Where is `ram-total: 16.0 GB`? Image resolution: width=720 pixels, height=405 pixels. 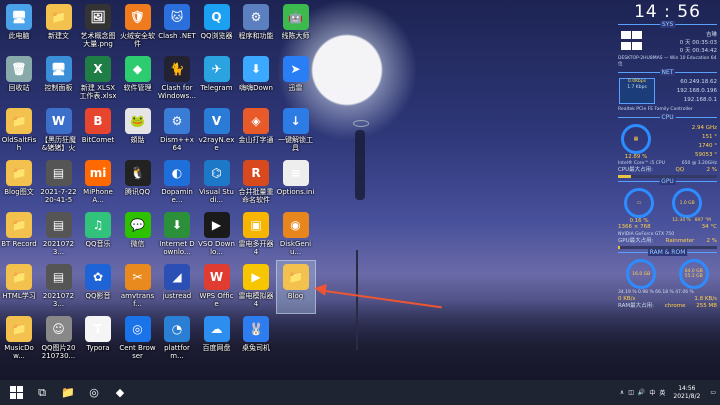
ram-total: 16.0 GB is located at coordinates (641, 274).